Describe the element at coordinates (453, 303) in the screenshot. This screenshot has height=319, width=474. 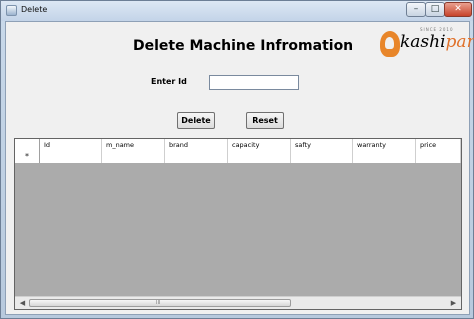
I see `scroll-right-arrow-icon: ▶` at that location.